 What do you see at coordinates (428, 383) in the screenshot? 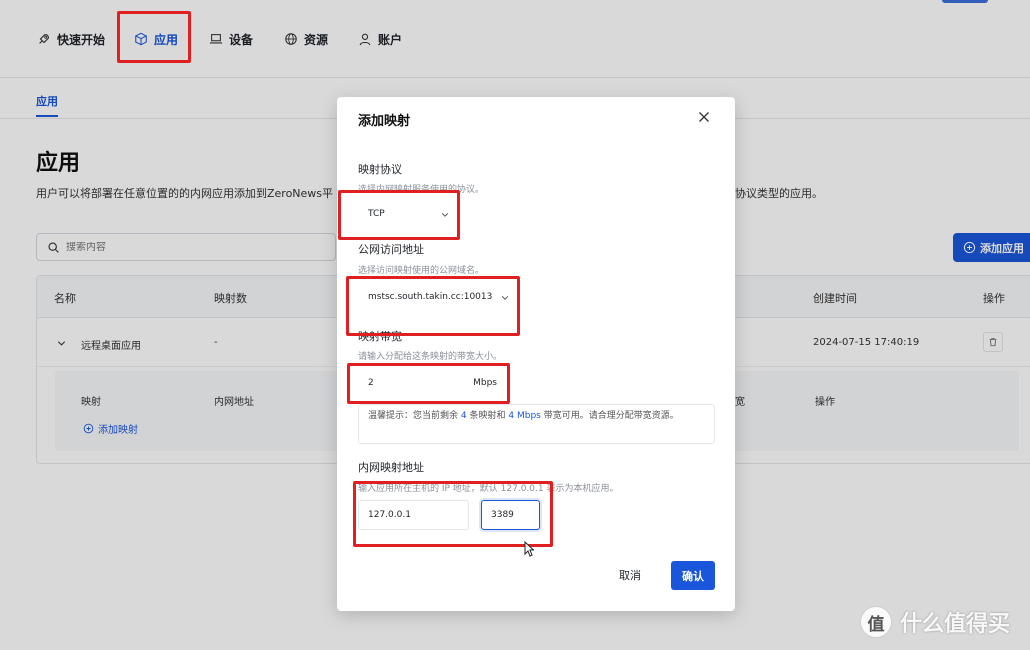
I see `annotation-highlight-bandwidth` at bounding box center [428, 383].